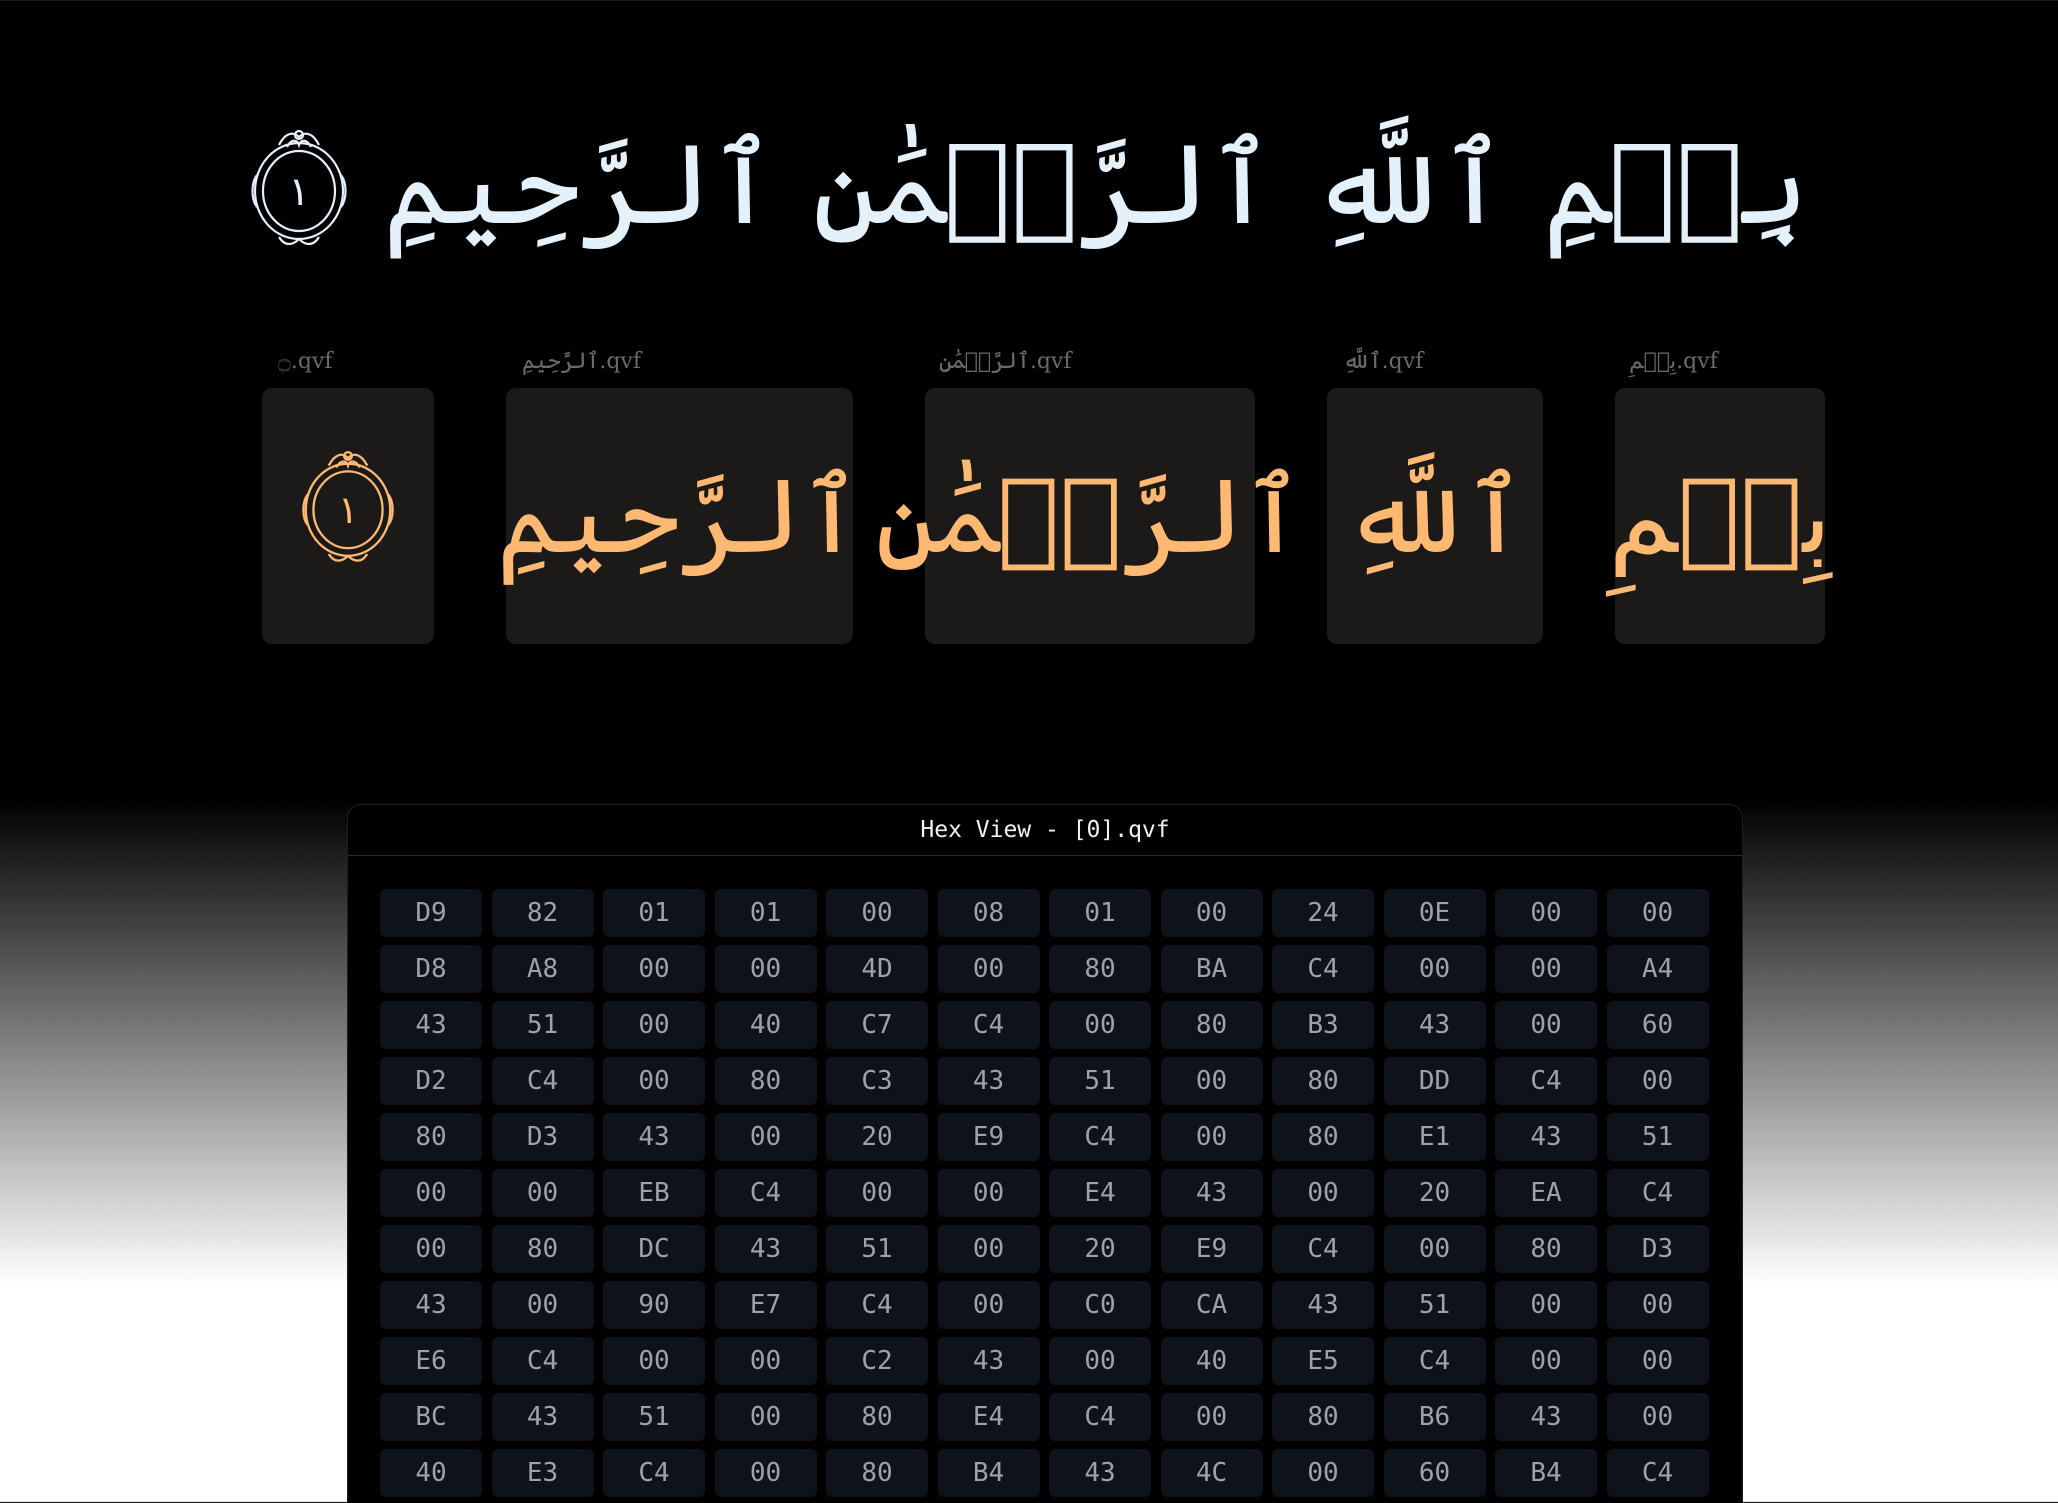  What do you see at coordinates (679, 516) in the screenshot?
I see `card-glyph-preview: ٱلرَّحِيمِ` at bounding box center [679, 516].